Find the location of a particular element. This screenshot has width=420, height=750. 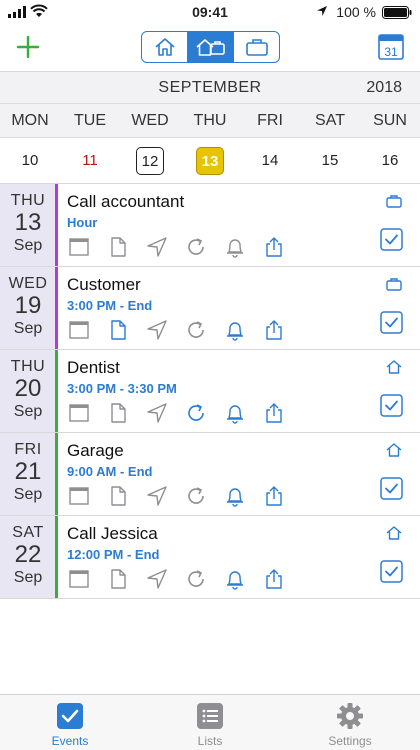

event-row: THU 20 Sep Dentist 3:00 PM - 3:30 PM is located at coordinates (210, 391).